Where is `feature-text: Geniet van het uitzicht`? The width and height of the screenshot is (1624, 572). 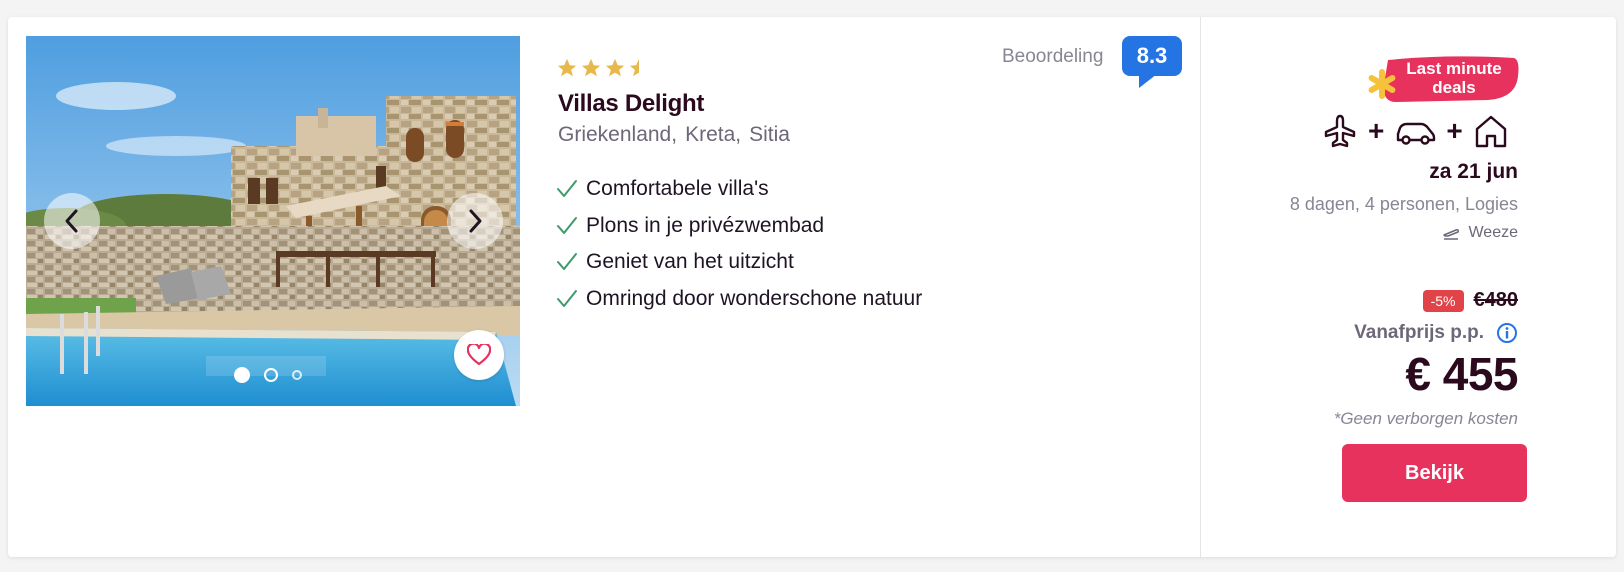
feature-text: Geniet van het uitzicht is located at coordinates (690, 262).